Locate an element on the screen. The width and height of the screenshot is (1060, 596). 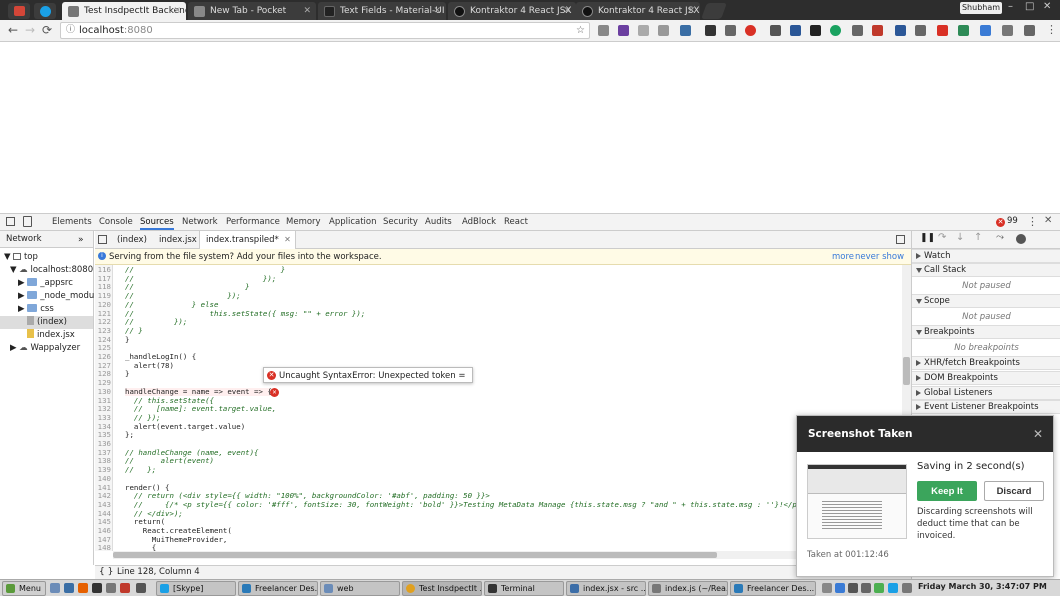
toggle-navigator-icon is located at coordinates (102, 239).